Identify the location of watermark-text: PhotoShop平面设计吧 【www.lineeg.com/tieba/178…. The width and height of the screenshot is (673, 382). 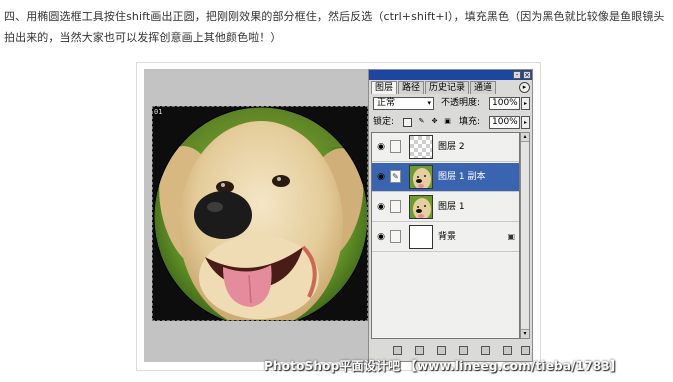
(443, 366).